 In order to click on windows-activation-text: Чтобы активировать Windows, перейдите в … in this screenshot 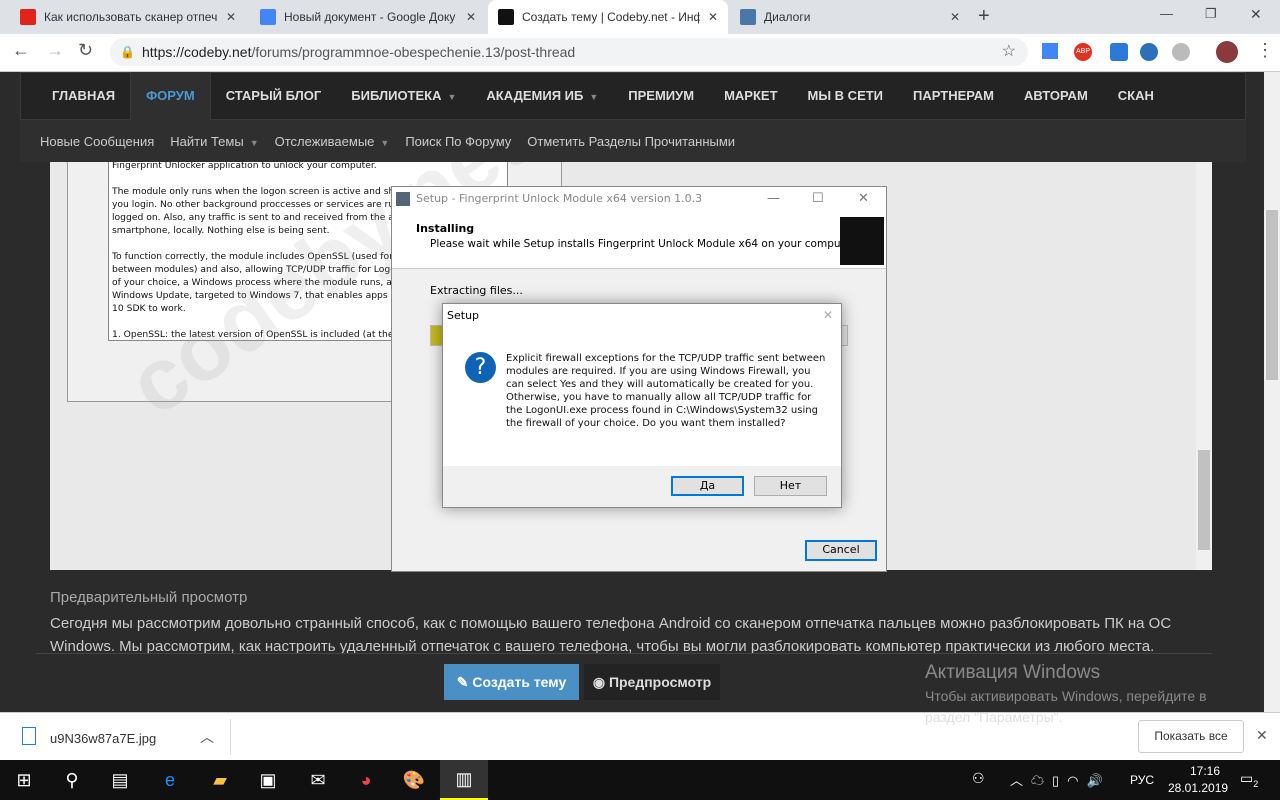, I will do `click(1066, 706)`.